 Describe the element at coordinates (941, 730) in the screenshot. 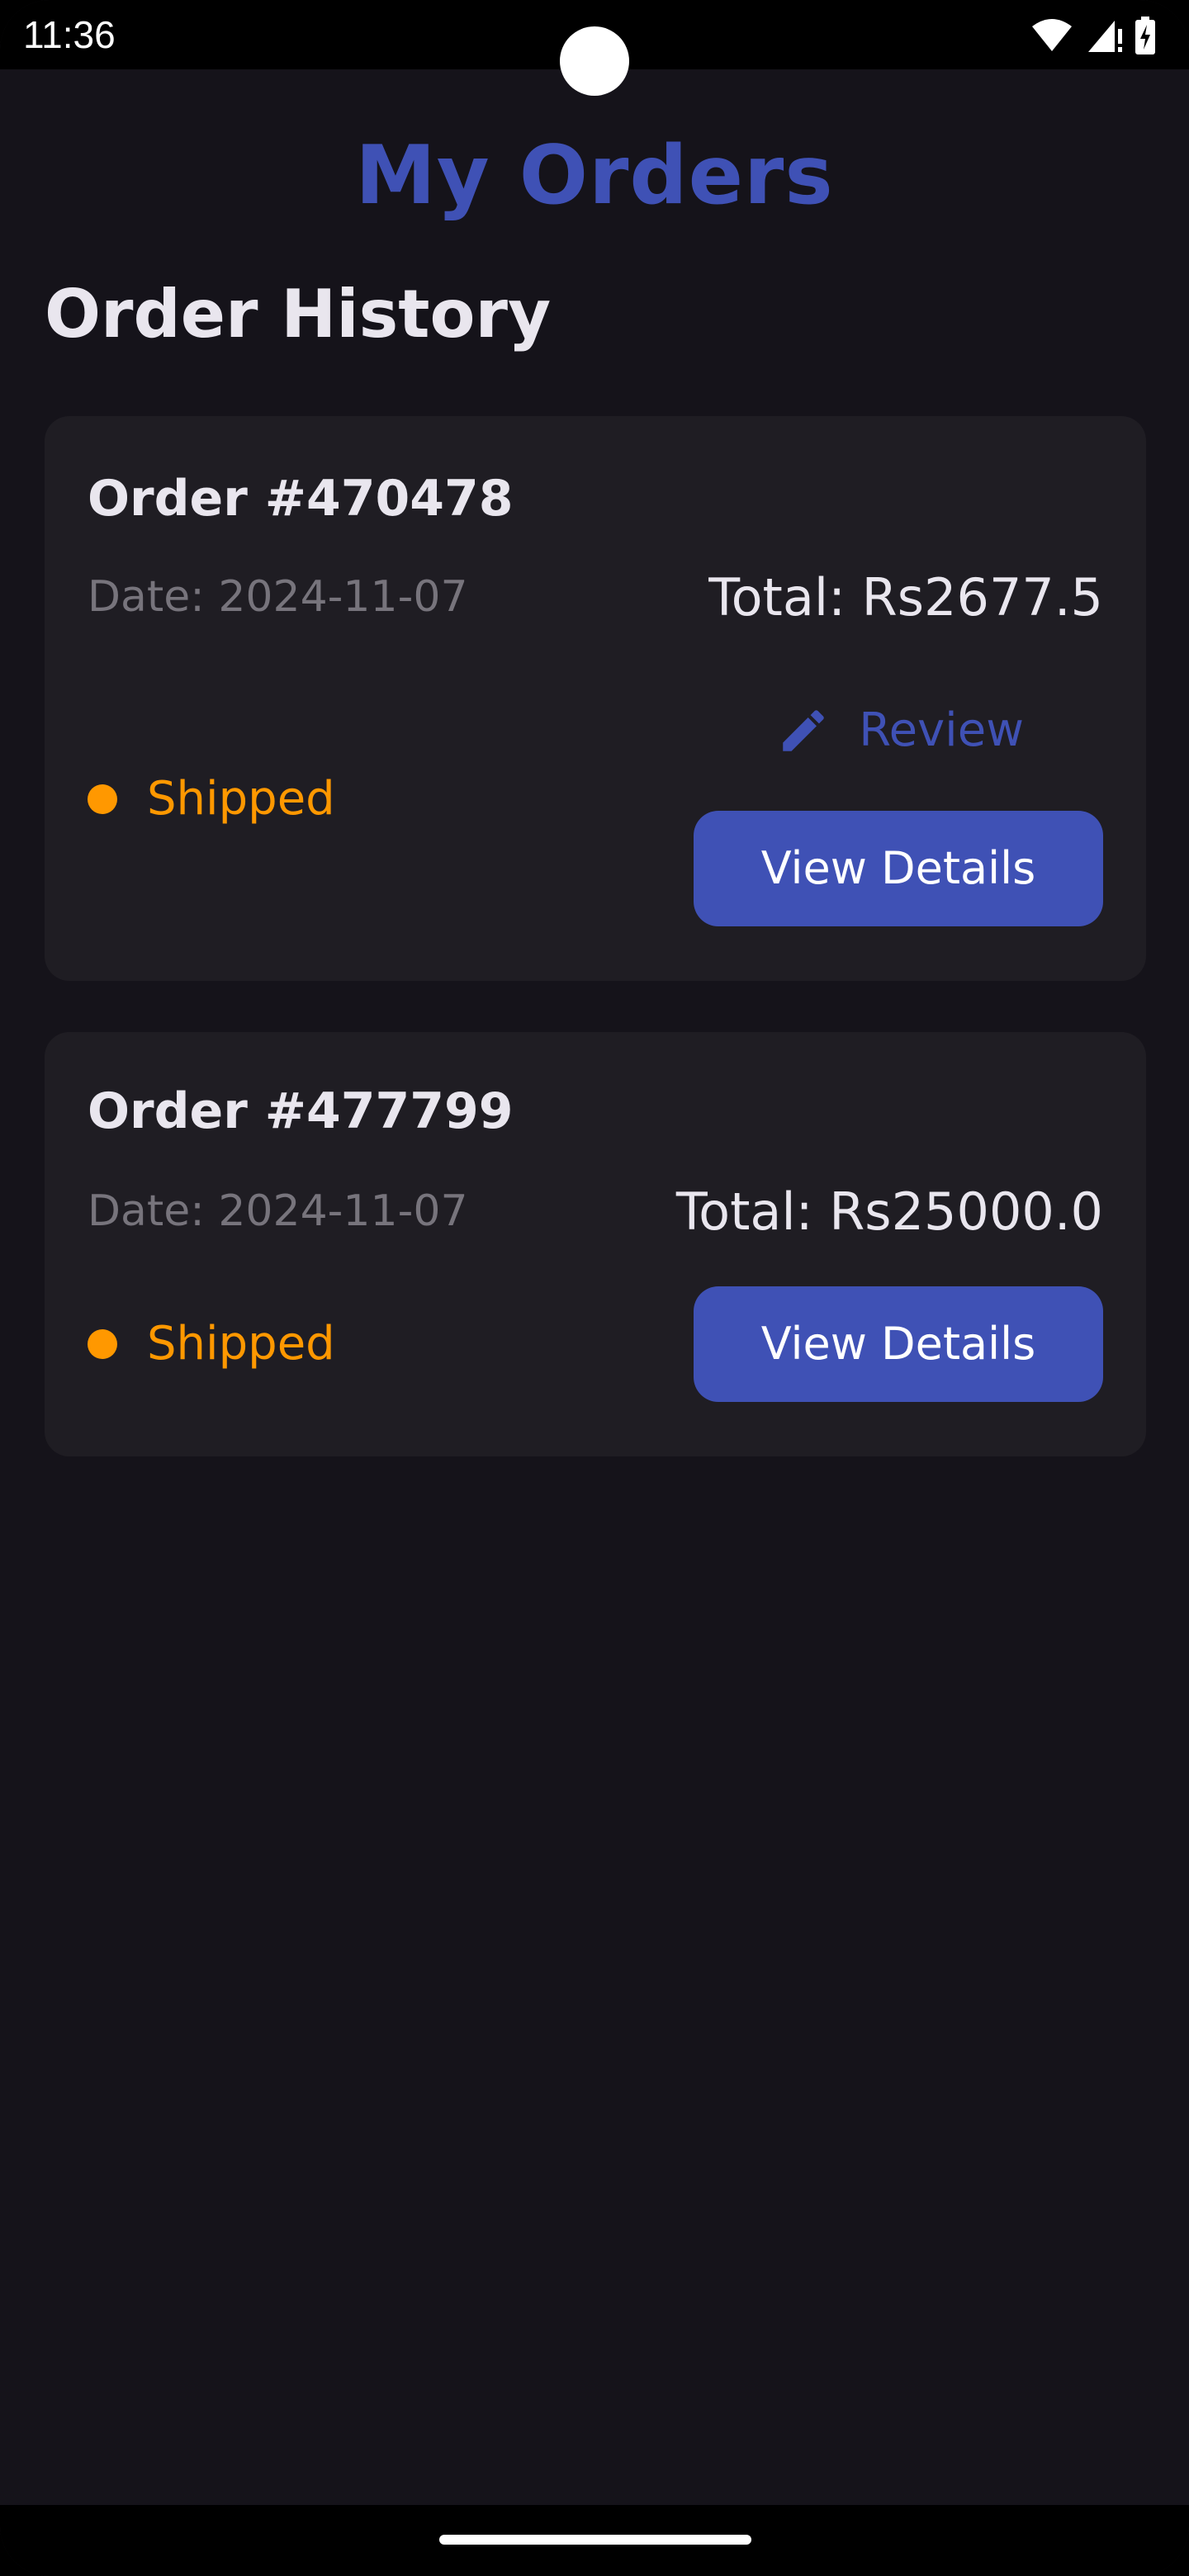

I see `review-label: Review` at that location.